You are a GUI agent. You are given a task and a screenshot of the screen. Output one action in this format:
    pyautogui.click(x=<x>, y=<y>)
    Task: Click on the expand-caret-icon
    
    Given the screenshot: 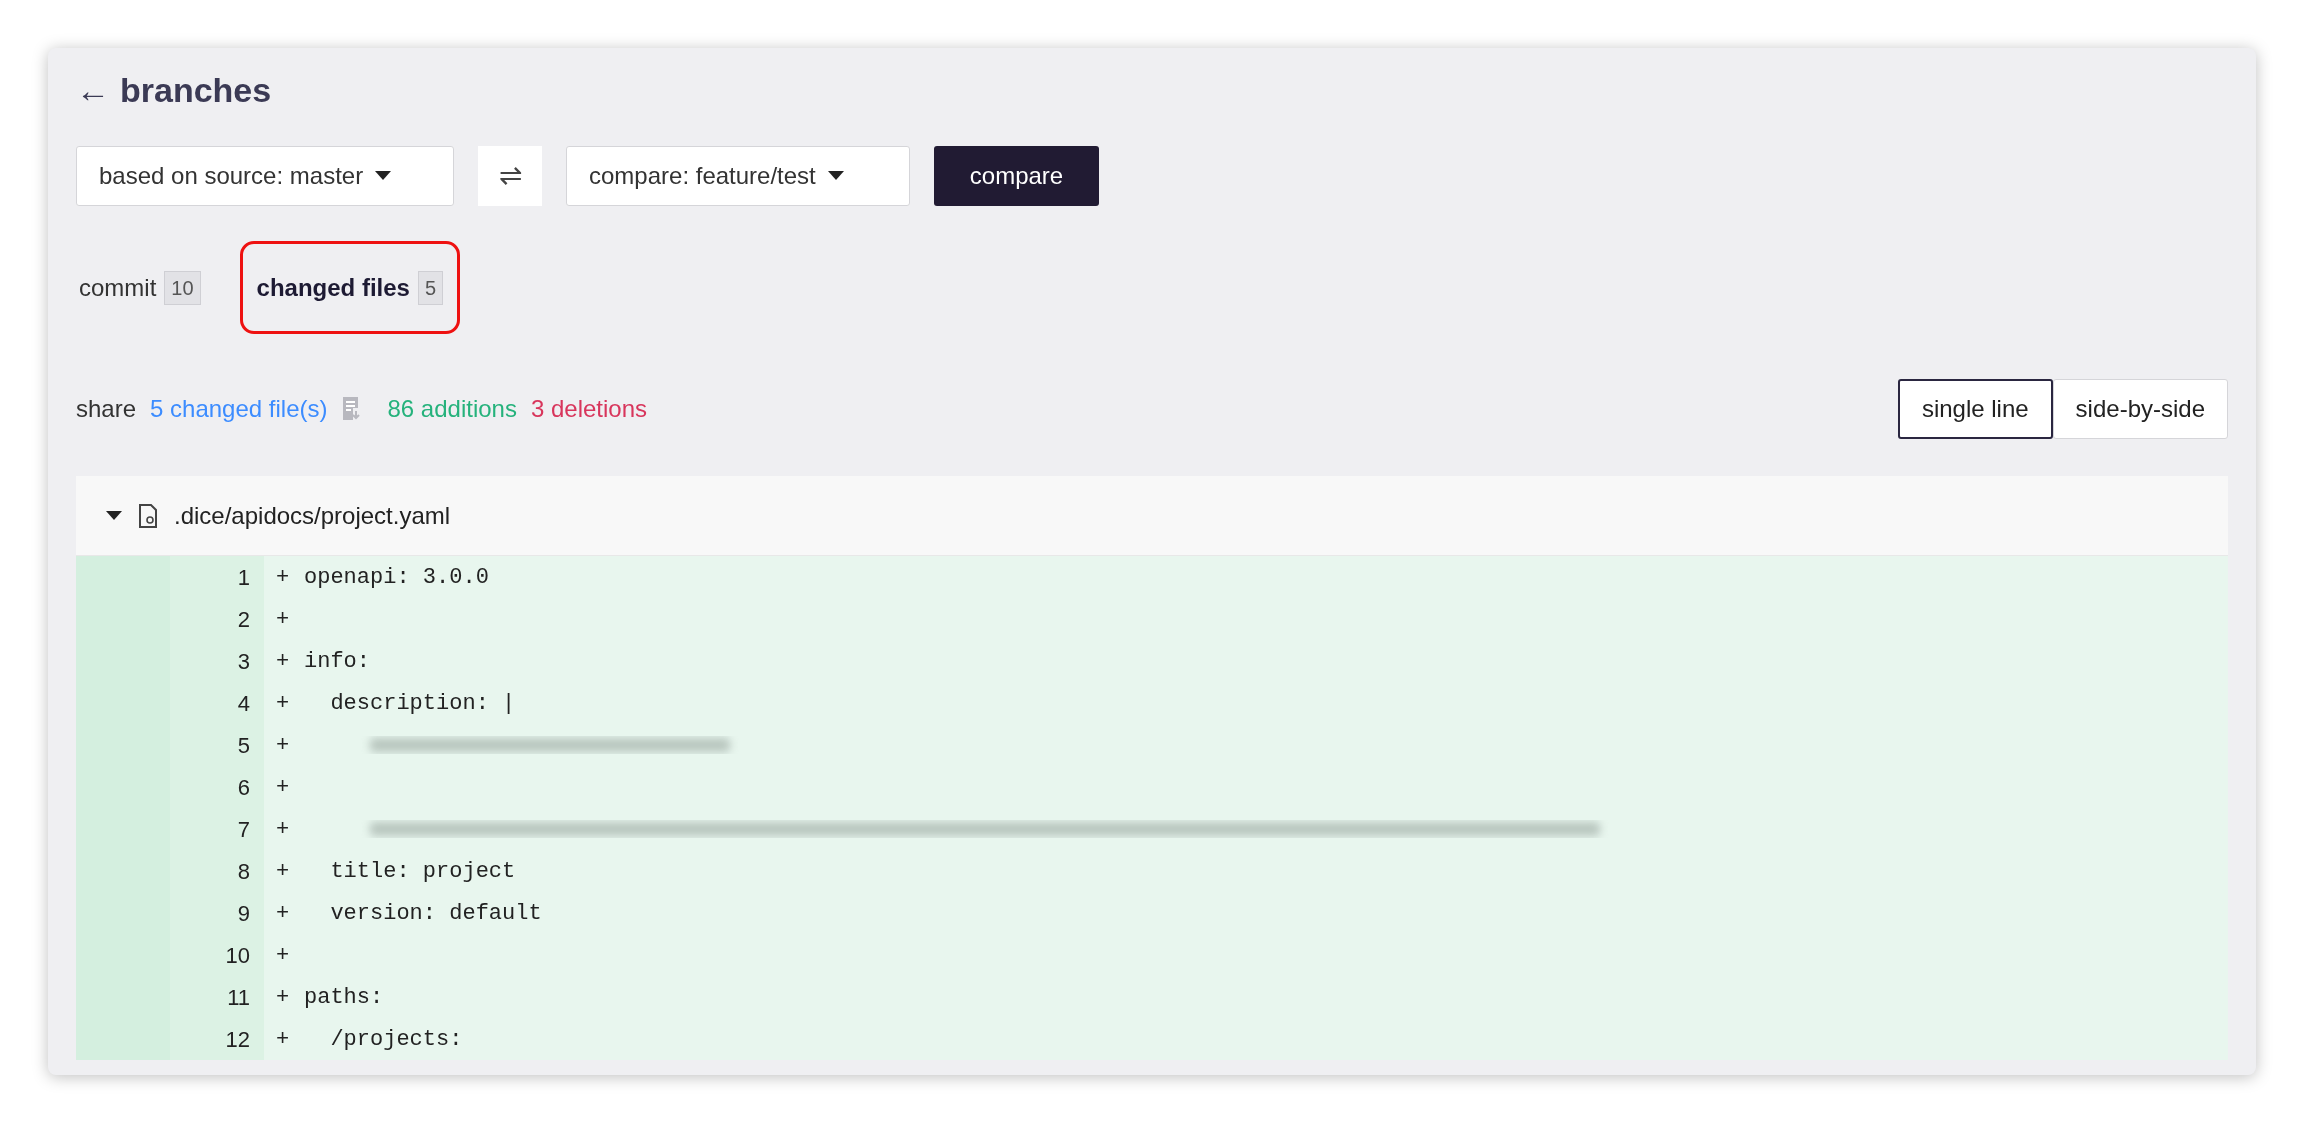 What is the action you would take?
    pyautogui.click(x=114, y=515)
    